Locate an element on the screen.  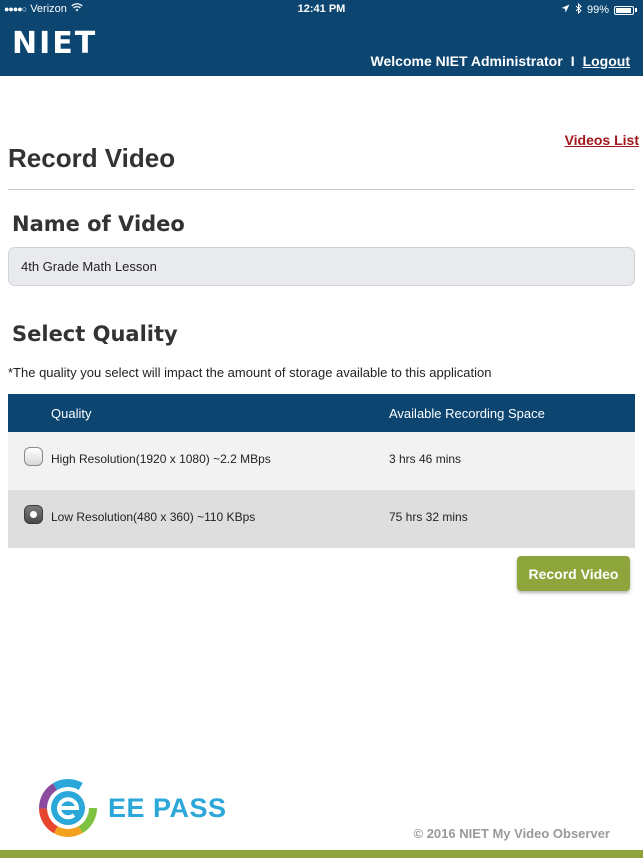
copyright-text: © 2016 NIET My Video Observer is located at coordinates (511, 833).